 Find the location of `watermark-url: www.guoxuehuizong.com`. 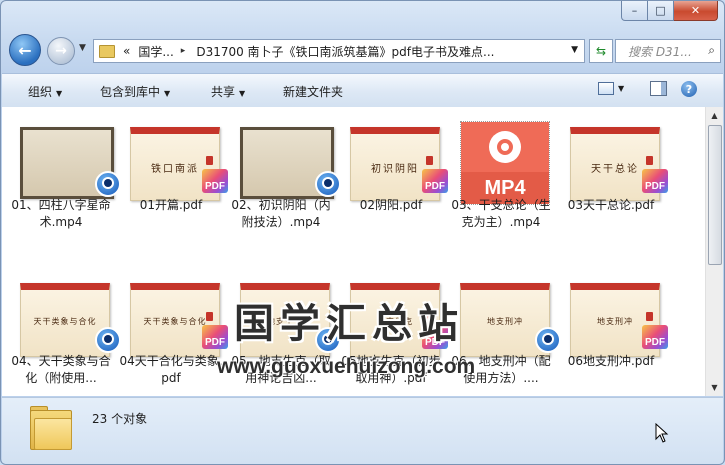

watermark-url: www.guoxuehuizong.com is located at coordinates (346, 366).